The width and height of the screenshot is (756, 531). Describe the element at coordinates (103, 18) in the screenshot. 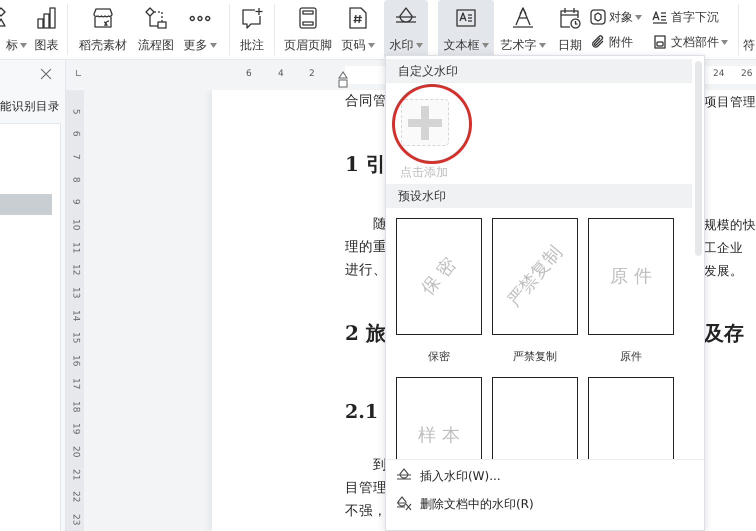

I see `shop-icon` at that location.